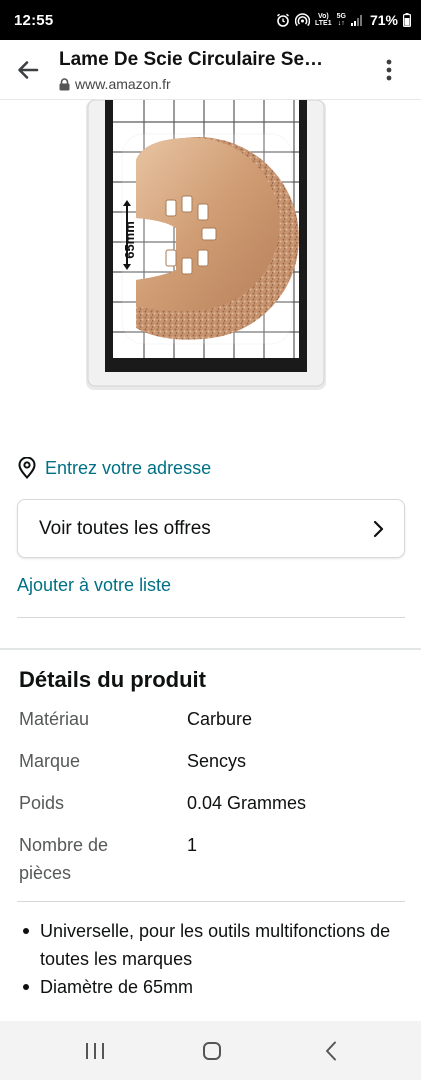 This screenshot has width=421, height=1080. What do you see at coordinates (303, 20) in the screenshot?
I see `hotspot-icon` at bounding box center [303, 20].